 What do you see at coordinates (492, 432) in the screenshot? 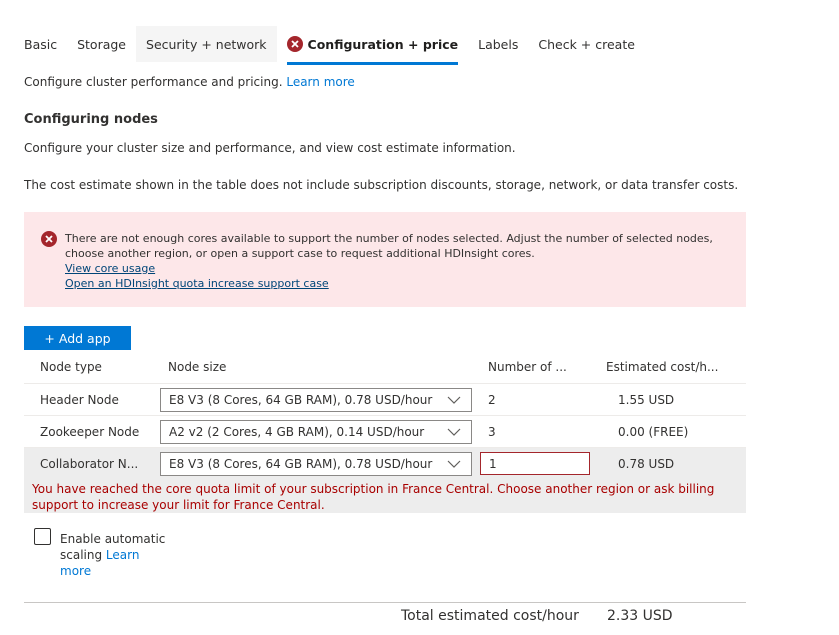
I see `node-count: 3` at bounding box center [492, 432].